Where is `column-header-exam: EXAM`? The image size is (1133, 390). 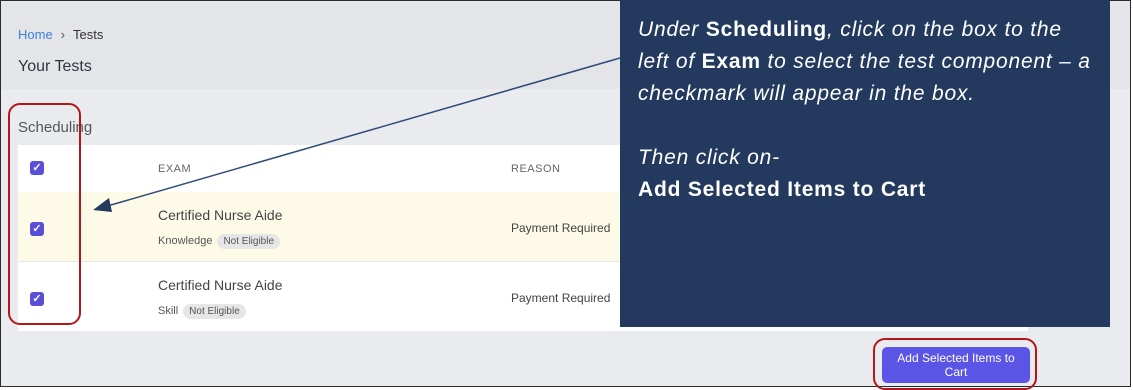
column-header-exam: EXAM is located at coordinates (175, 169).